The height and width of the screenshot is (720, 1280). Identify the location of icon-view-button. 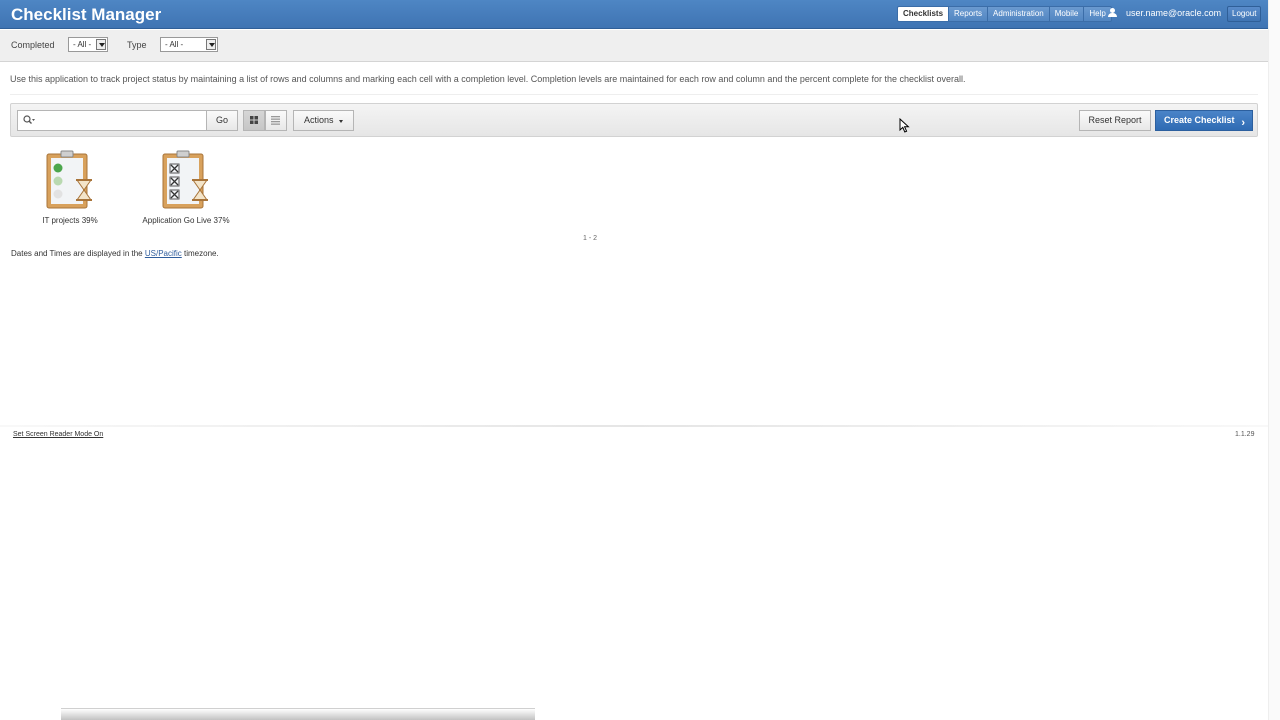
(254, 120).